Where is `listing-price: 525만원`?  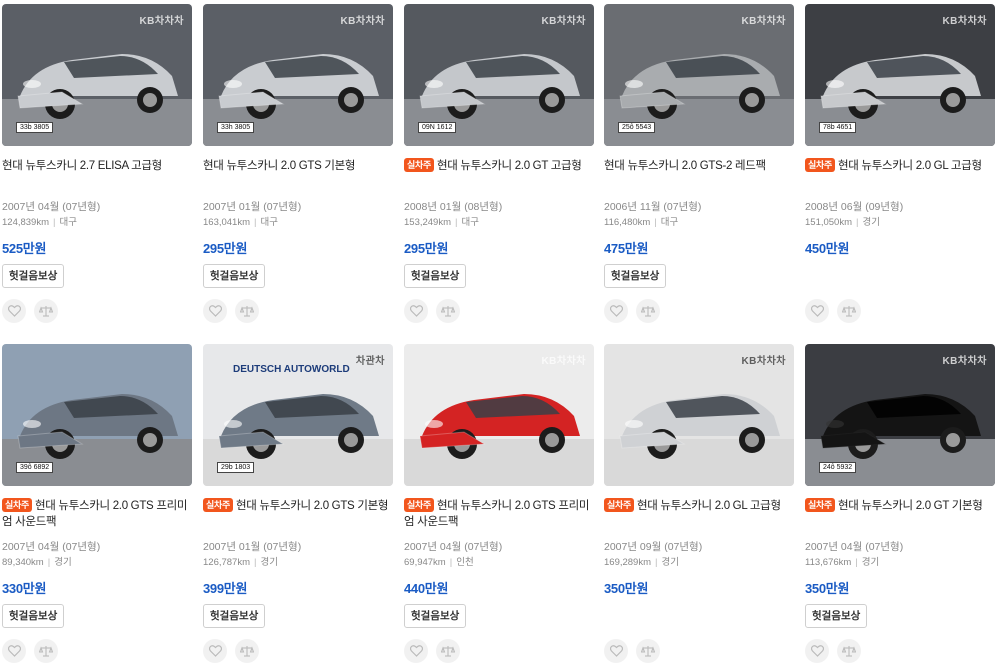 listing-price: 525만원 is located at coordinates (24, 248).